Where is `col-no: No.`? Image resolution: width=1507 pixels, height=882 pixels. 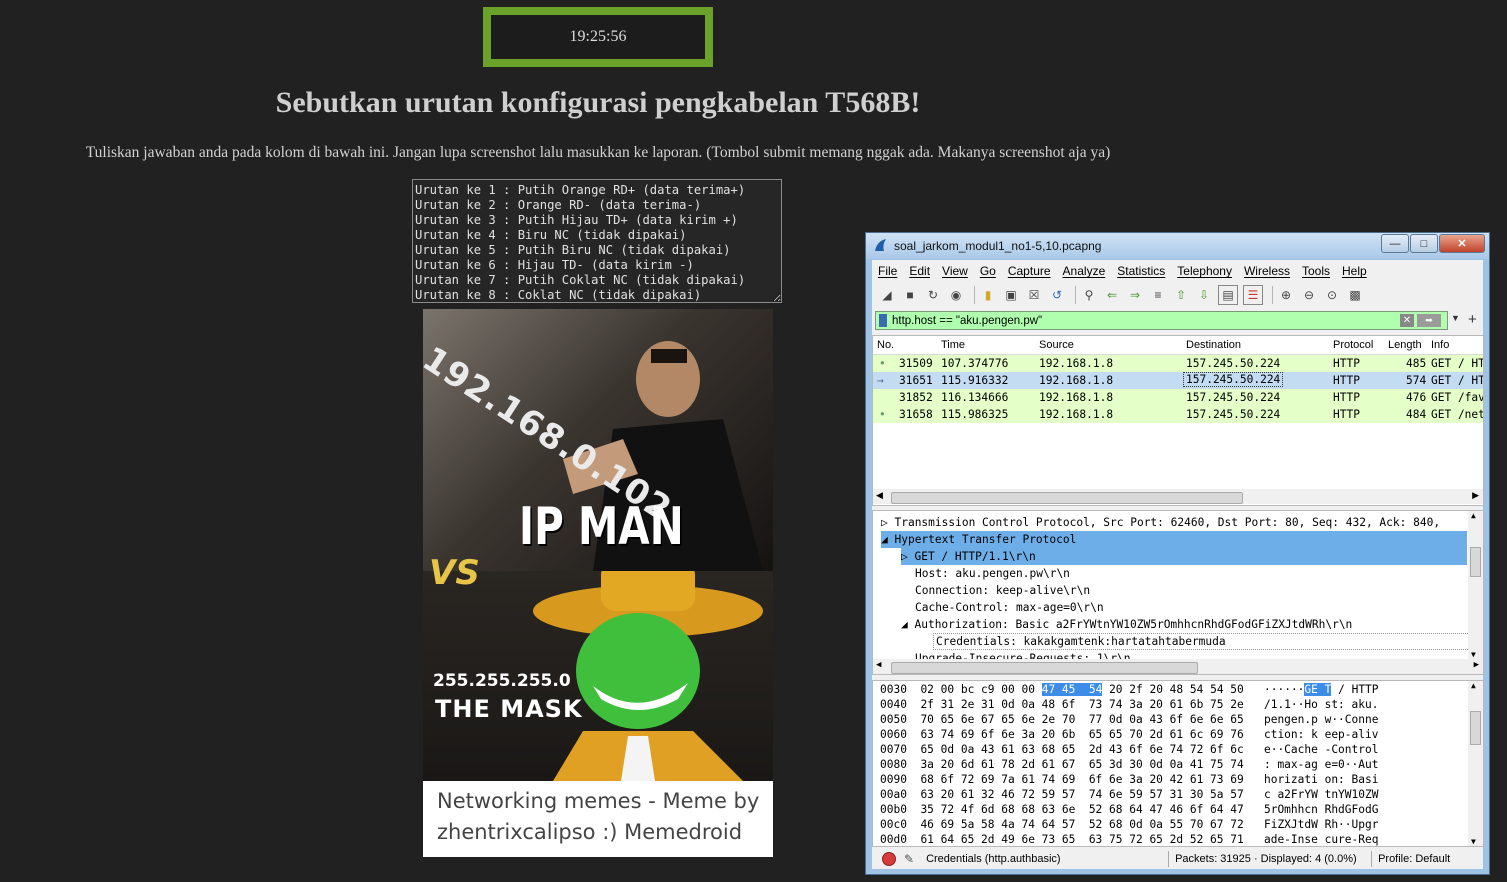
col-no: No. is located at coordinates (885, 345).